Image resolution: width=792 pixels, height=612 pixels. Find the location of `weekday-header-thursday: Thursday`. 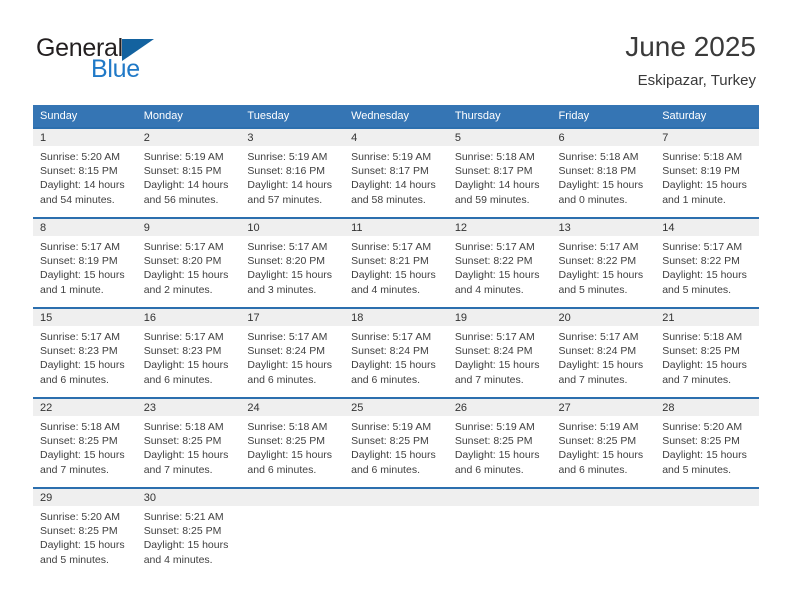

weekday-header-thursday: Thursday is located at coordinates (499, 116).